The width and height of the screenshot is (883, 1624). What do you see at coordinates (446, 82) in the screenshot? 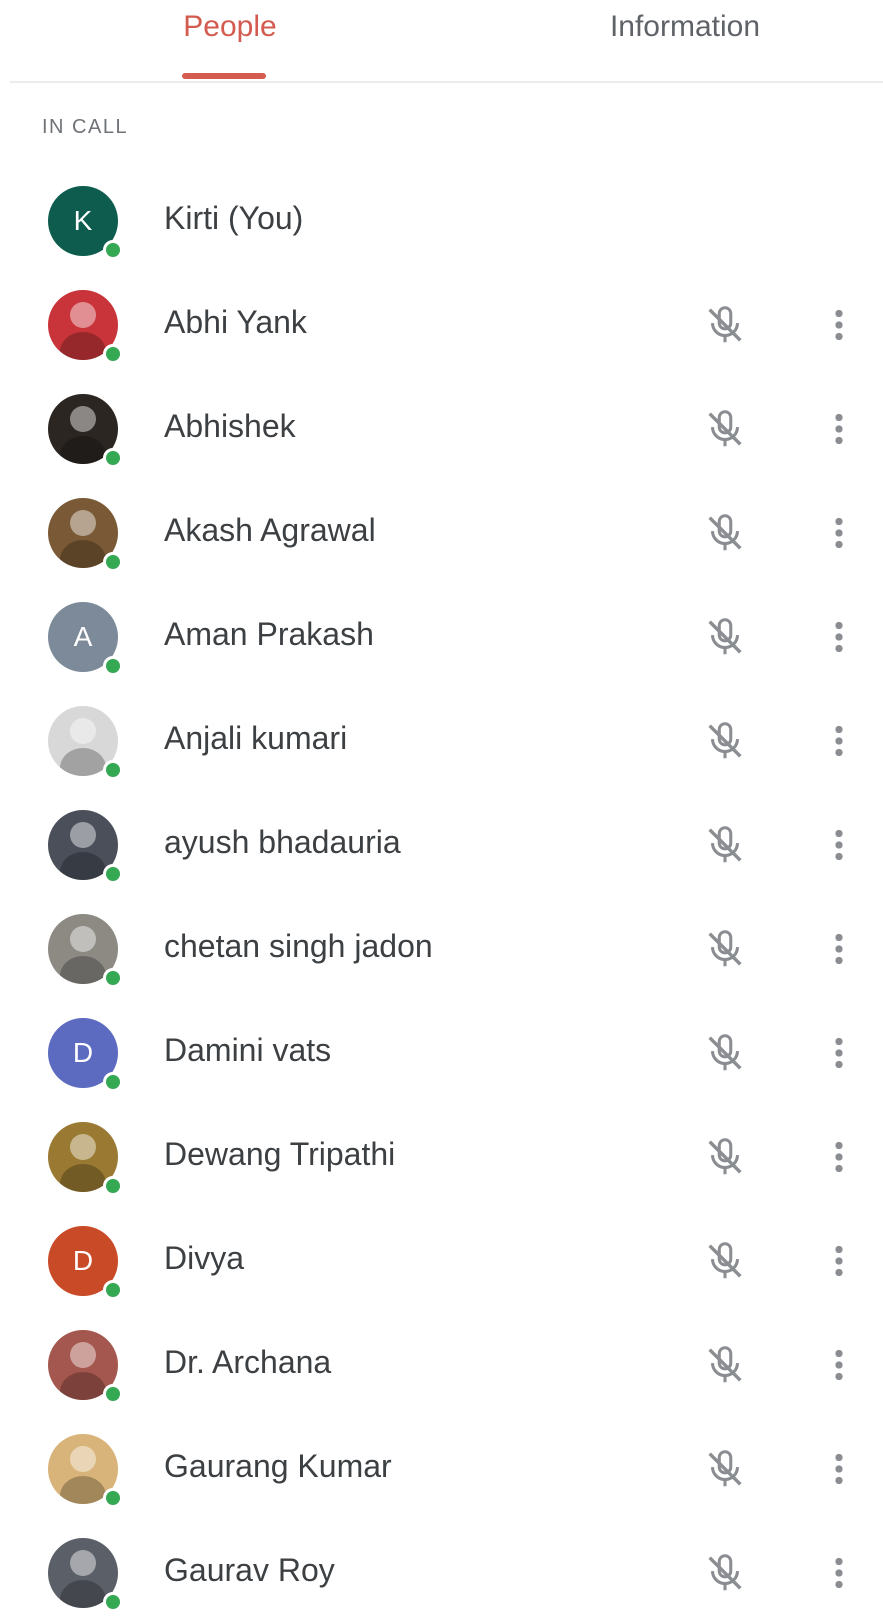
I see `tabs-divider` at bounding box center [446, 82].